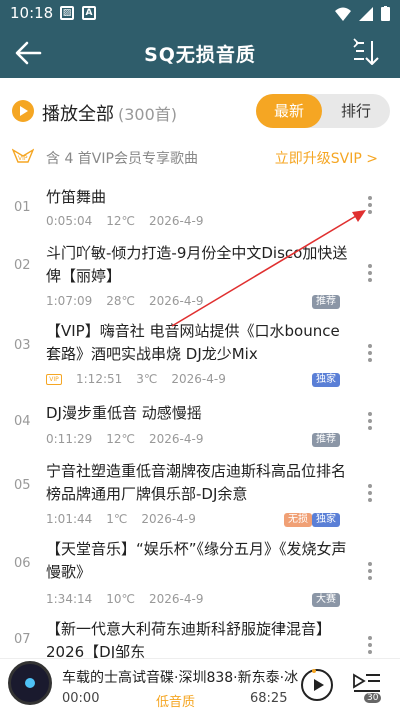 The image size is (400, 711). I want to click on song-temperature: 1℃, so click(117, 519).